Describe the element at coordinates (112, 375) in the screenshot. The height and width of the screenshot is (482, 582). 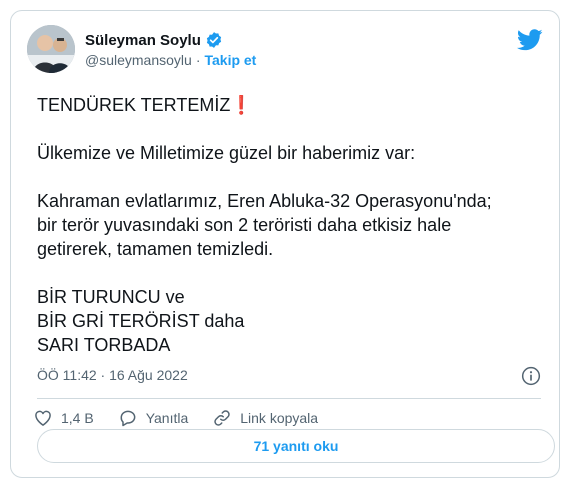
I see `tweet-timestamp: ÖÖ 11:42 · 16 Ağu 2022` at that location.